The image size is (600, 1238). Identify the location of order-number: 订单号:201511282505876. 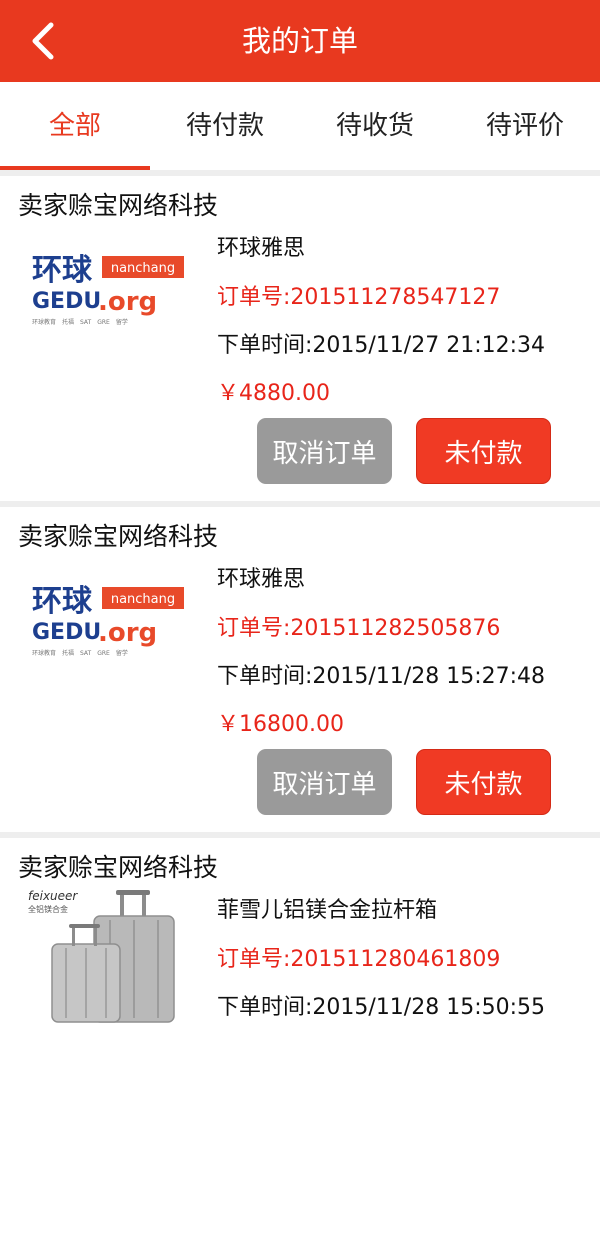
(359, 628).